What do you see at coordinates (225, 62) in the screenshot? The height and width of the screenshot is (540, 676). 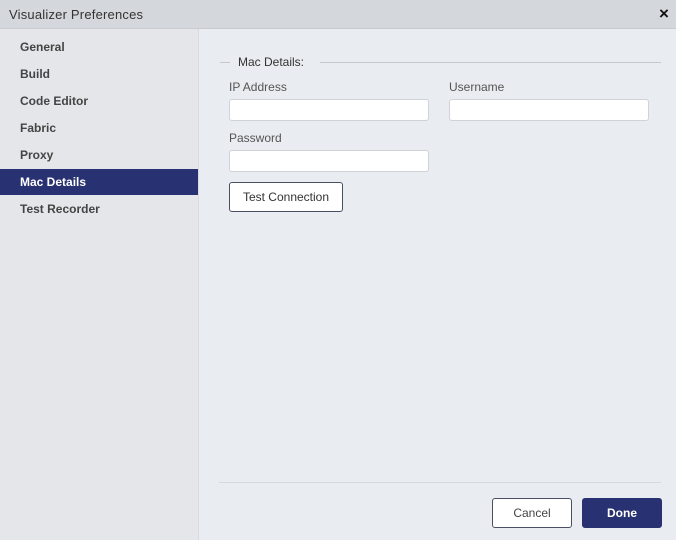 I see `fieldset-divider-left` at bounding box center [225, 62].